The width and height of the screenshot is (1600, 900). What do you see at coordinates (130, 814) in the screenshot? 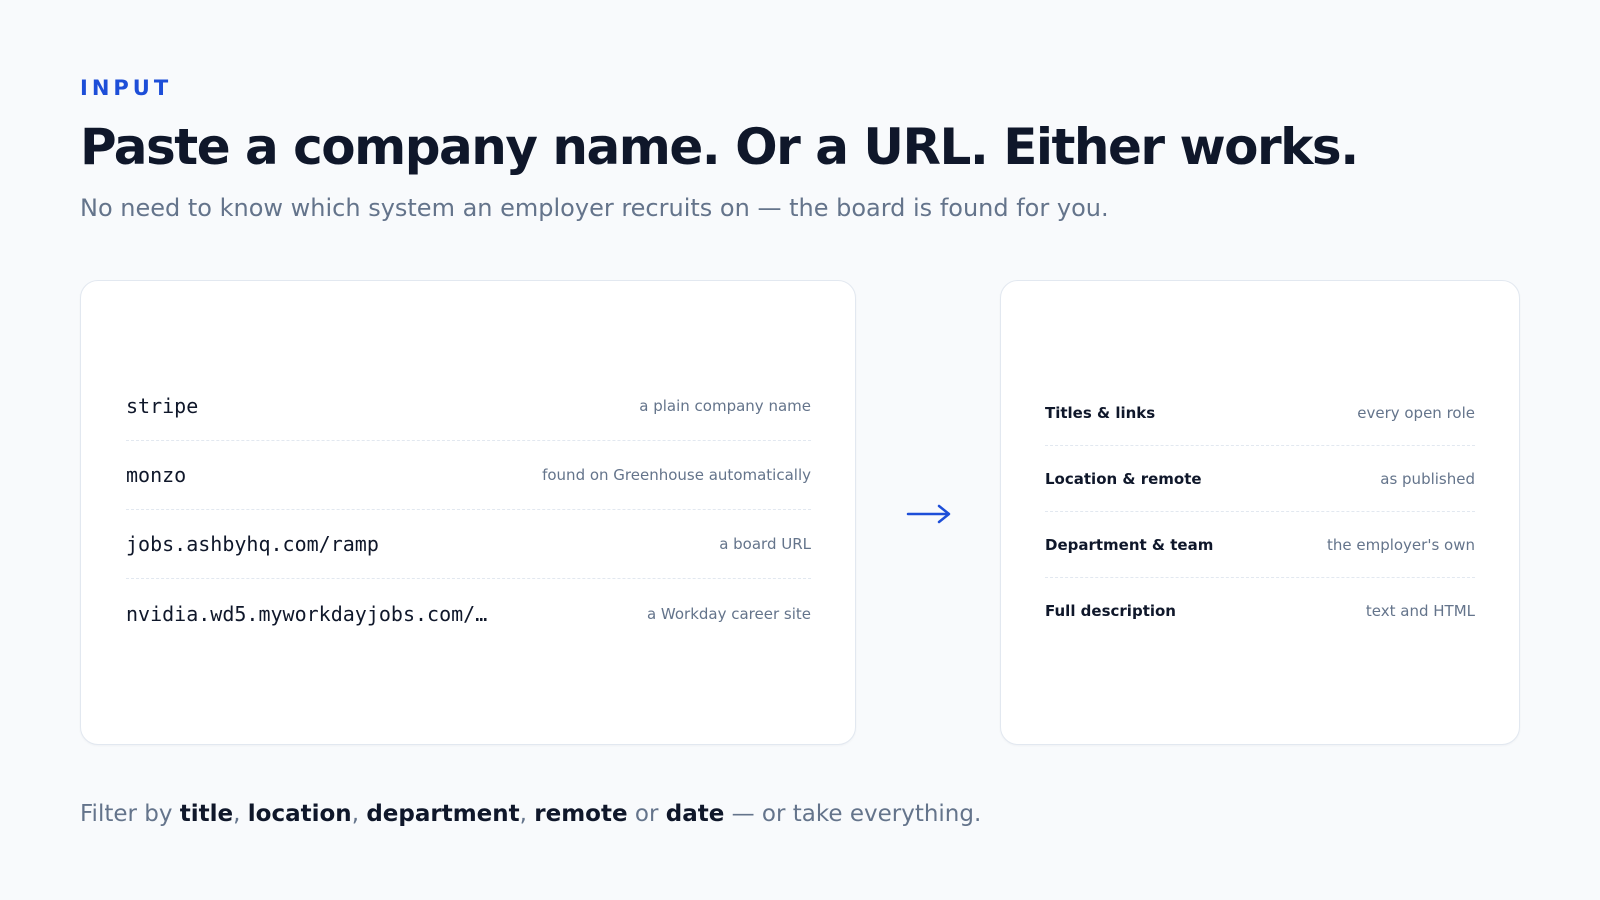
I see `filter-prefix: Filter by` at bounding box center [130, 814].